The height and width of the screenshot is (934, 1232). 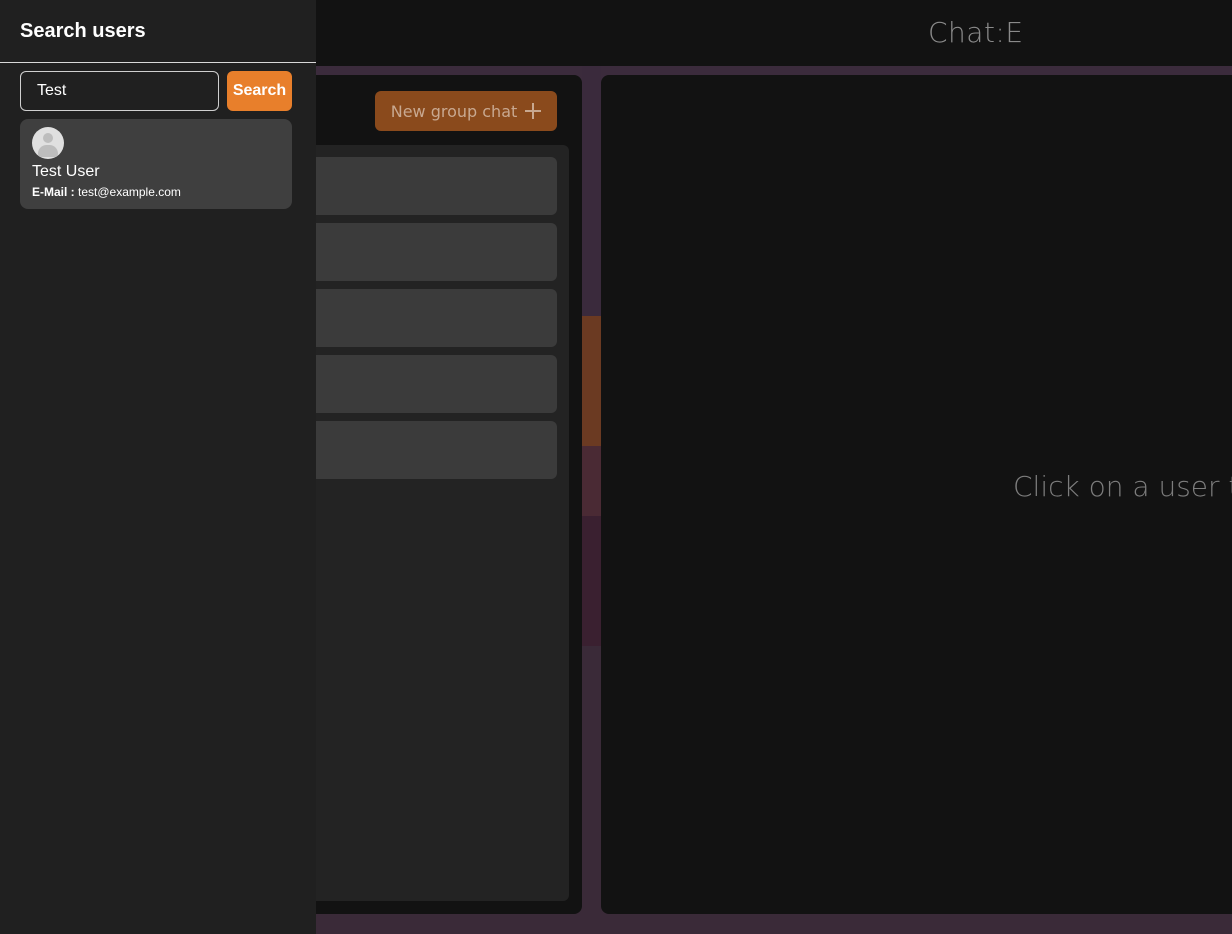 What do you see at coordinates (129, 192) in the screenshot?
I see `email-value: test@example.com` at bounding box center [129, 192].